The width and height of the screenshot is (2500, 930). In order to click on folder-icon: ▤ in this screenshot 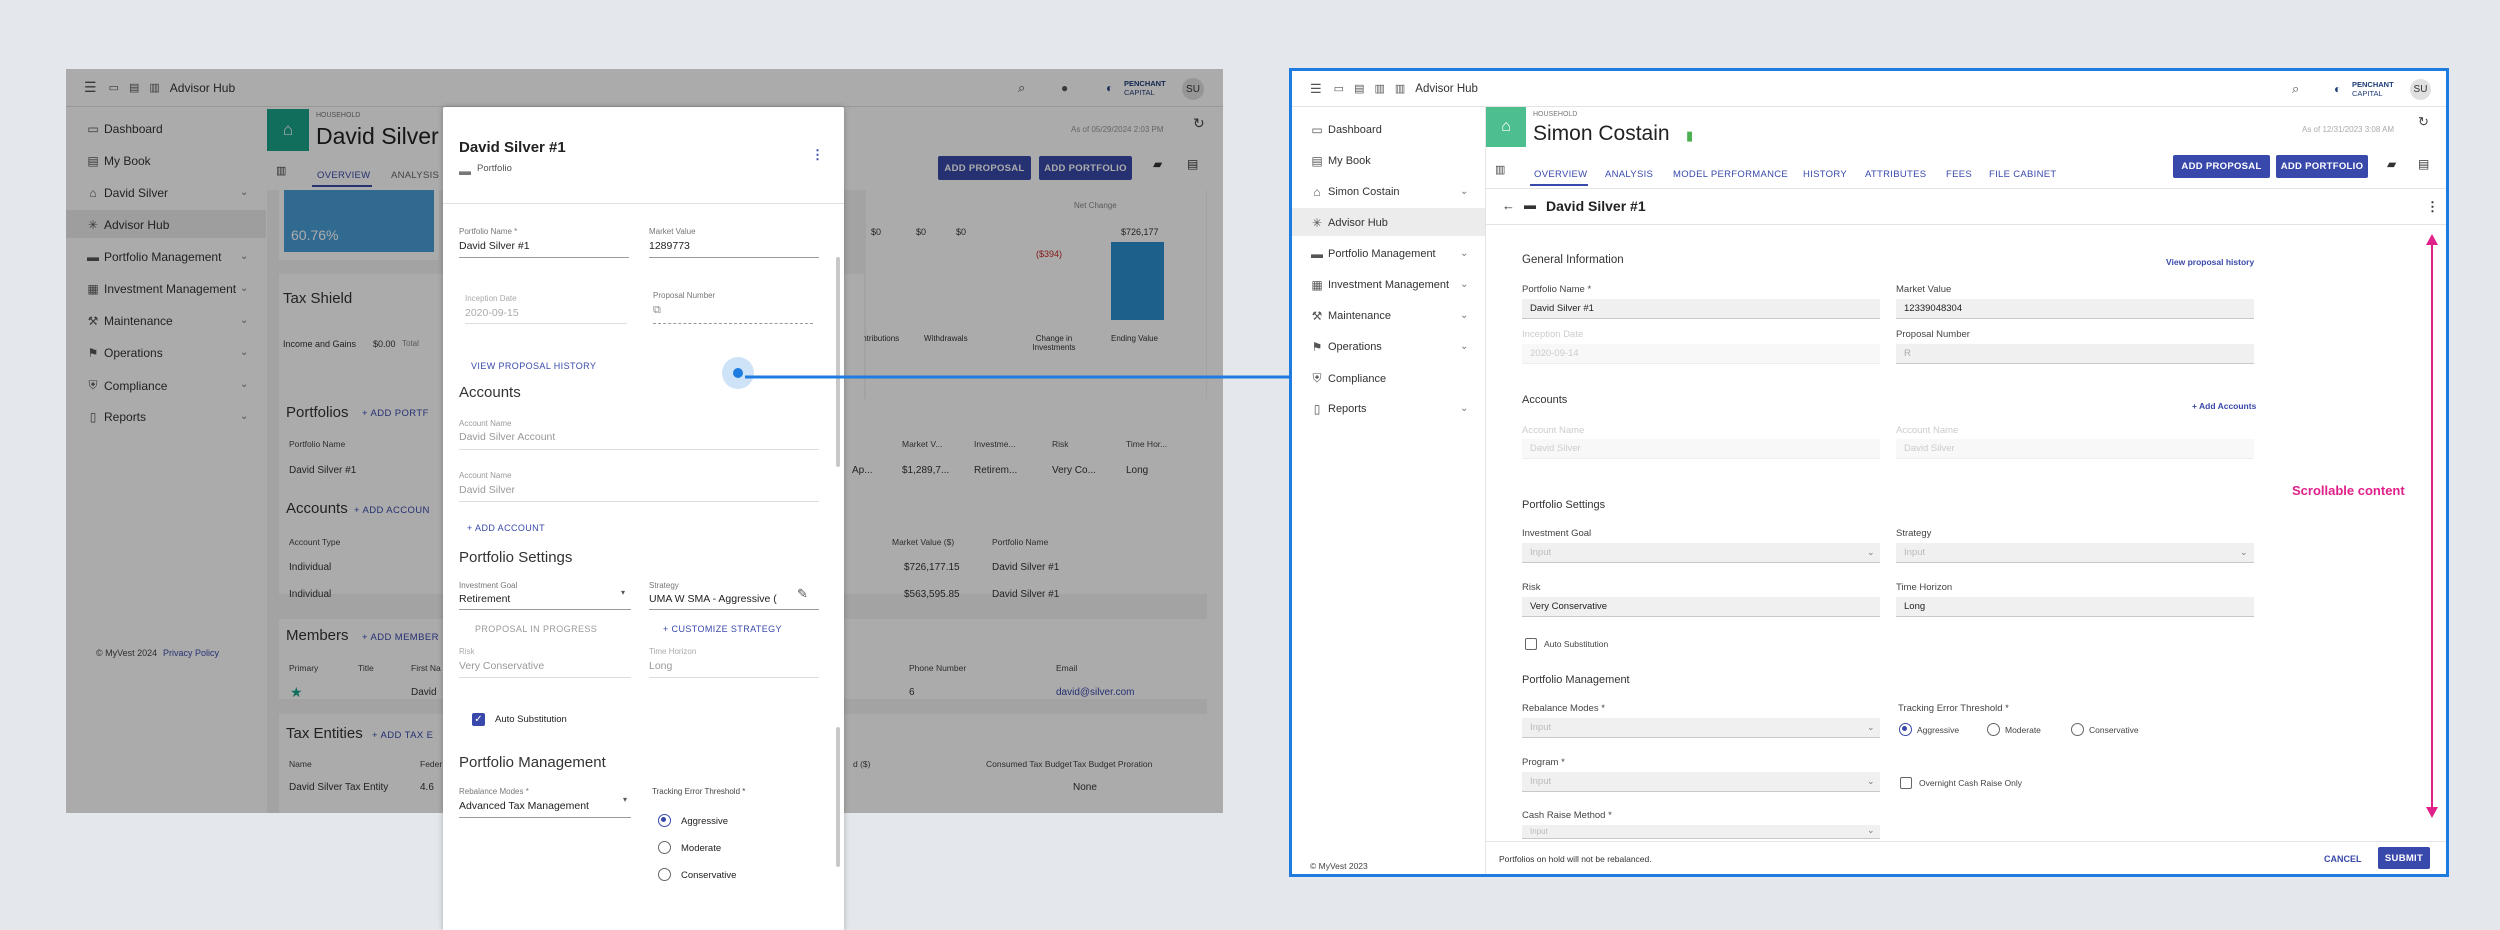, I will do `click(1359, 88)`.